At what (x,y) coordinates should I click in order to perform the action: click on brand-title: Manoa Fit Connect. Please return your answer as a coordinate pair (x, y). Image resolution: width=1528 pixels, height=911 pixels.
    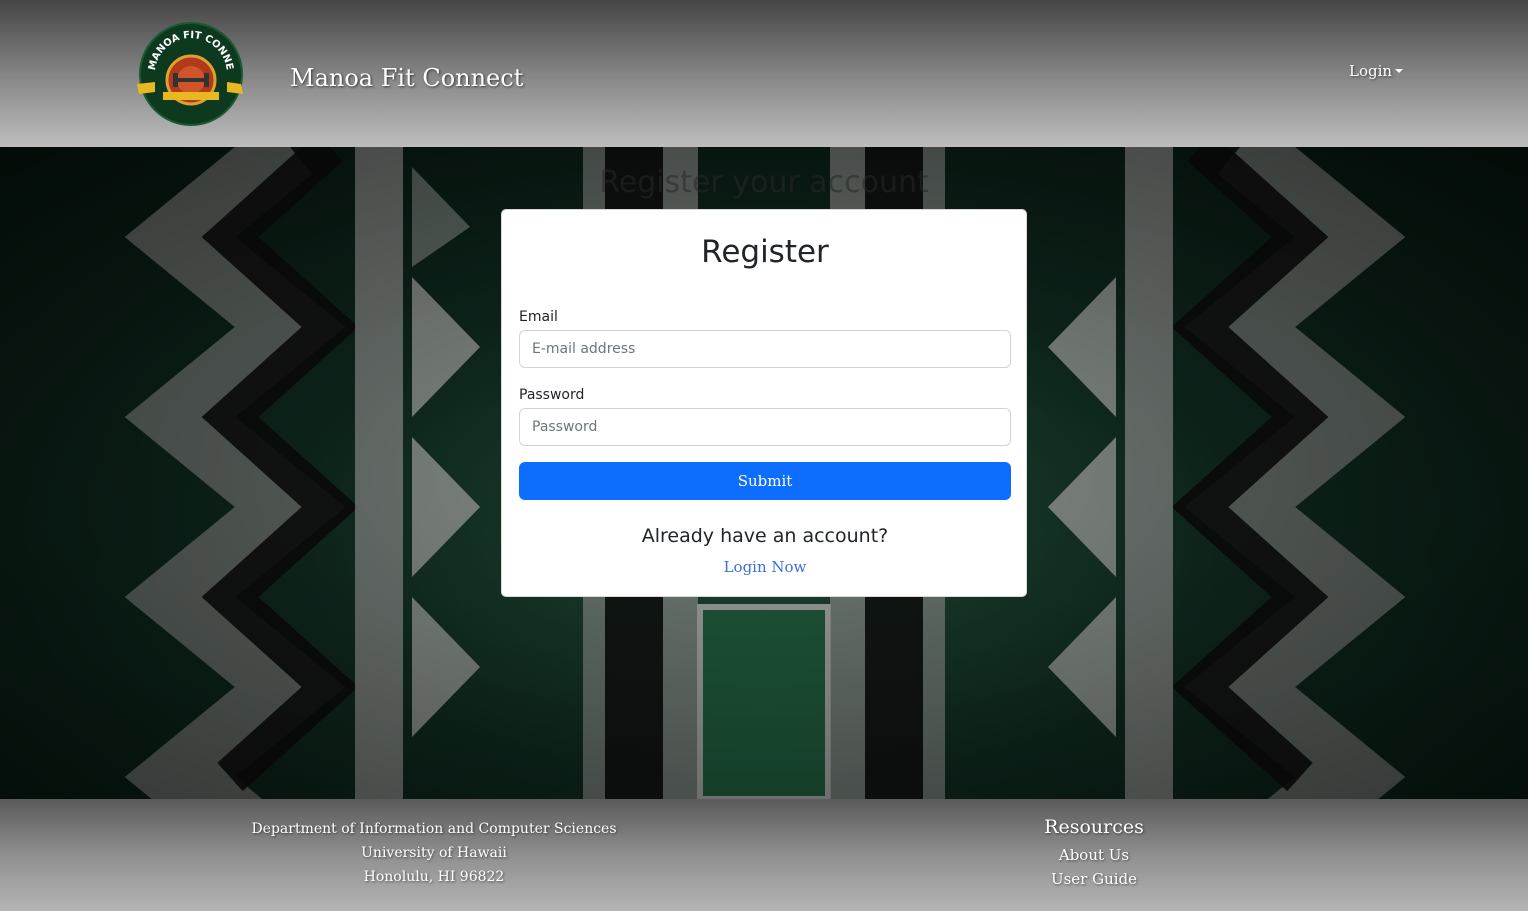
    Looking at the image, I should click on (406, 78).